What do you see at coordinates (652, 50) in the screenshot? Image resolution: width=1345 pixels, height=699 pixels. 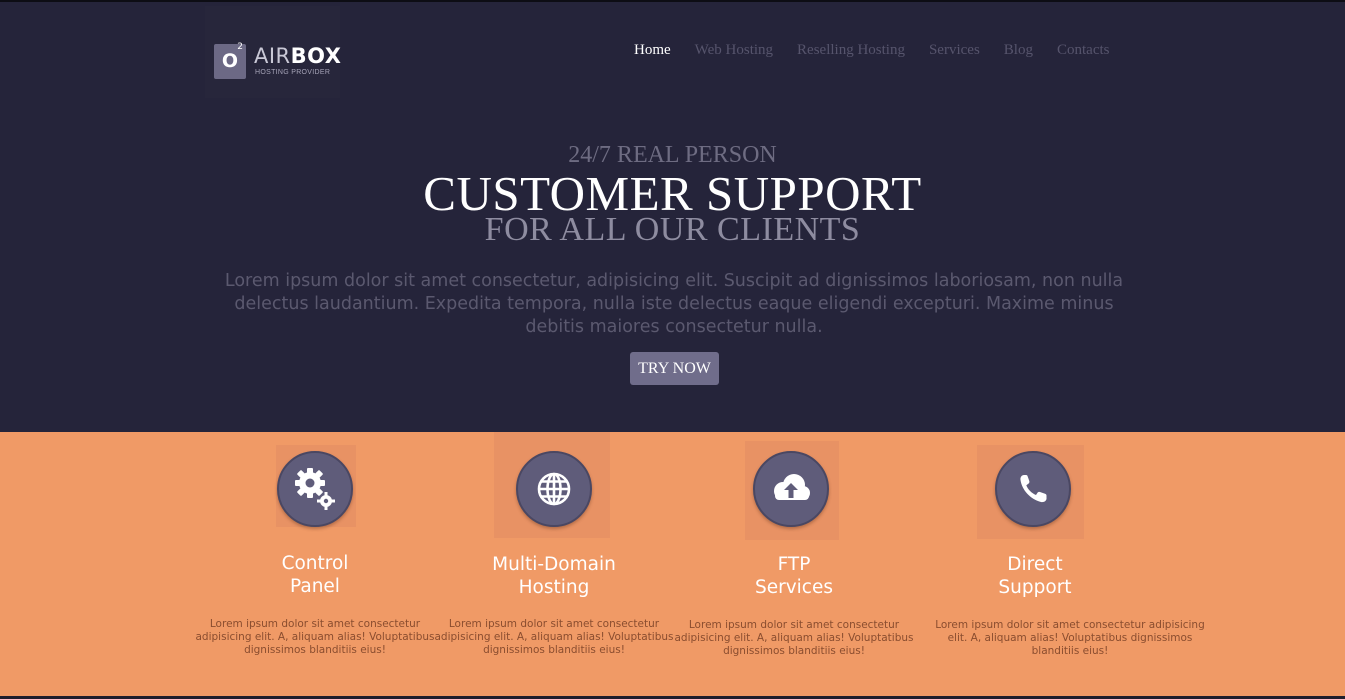 I see `nav-item-home: Home` at bounding box center [652, 50].